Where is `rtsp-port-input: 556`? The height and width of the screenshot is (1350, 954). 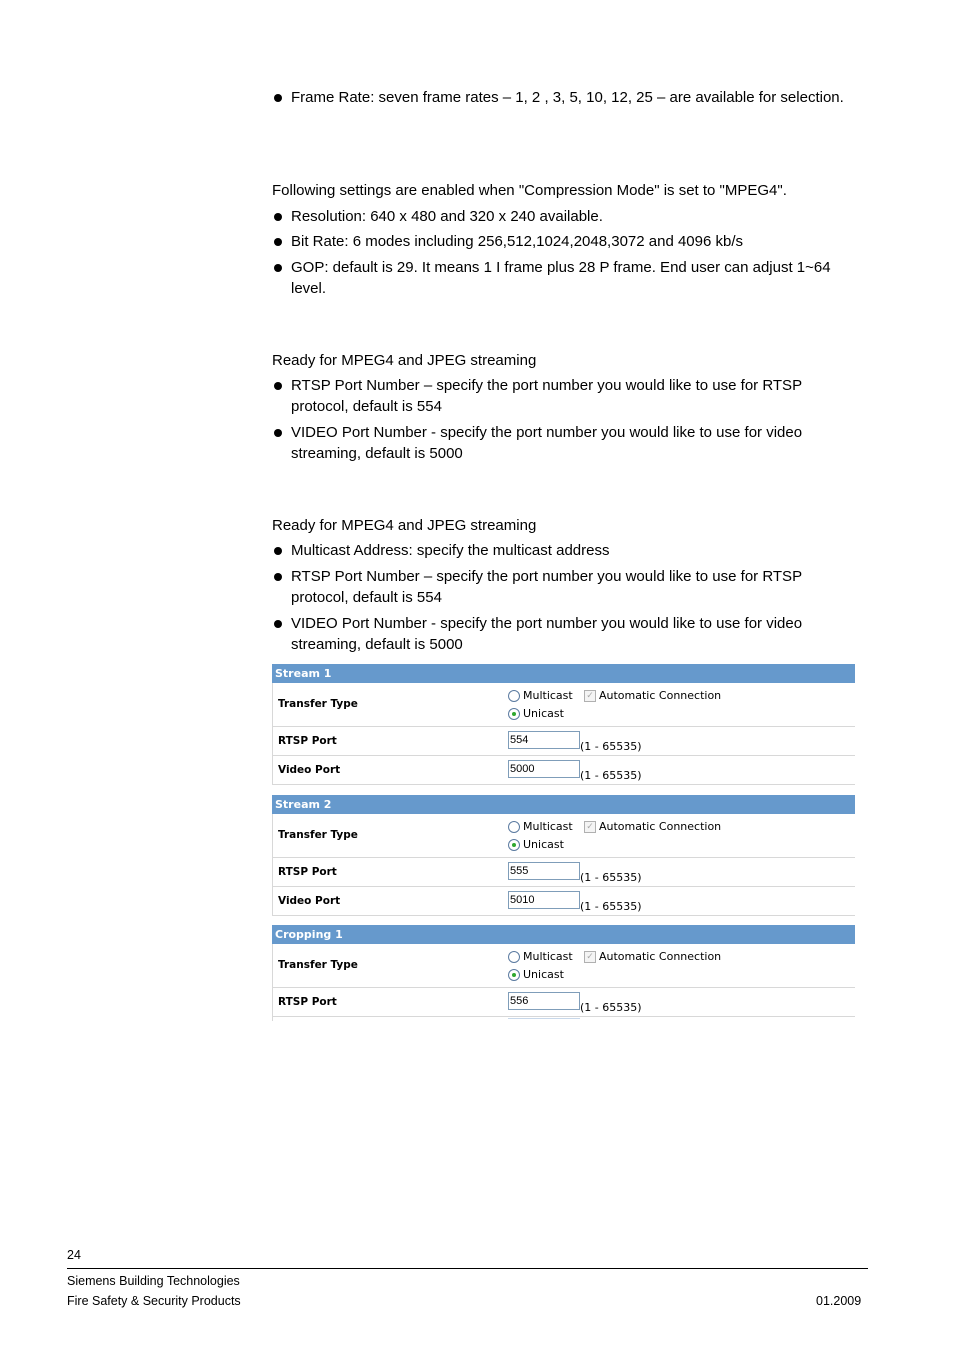 rtsp-port-input: 556 is located at coordinates (544, 1001).